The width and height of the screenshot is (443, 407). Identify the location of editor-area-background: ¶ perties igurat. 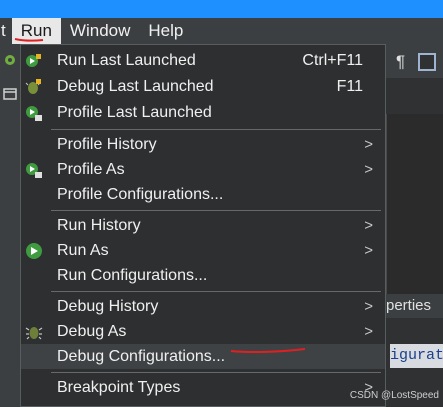
(414, 225).